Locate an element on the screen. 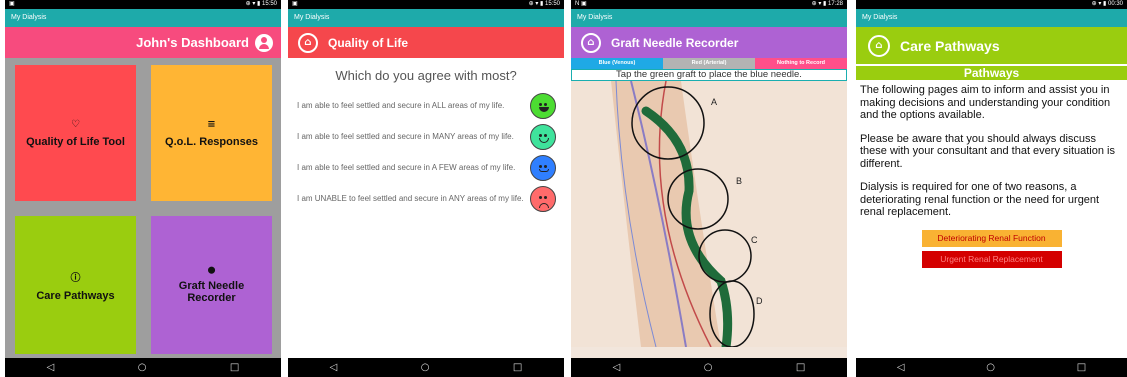  info-icon: ⓘ is located at coordinates (75, 278).